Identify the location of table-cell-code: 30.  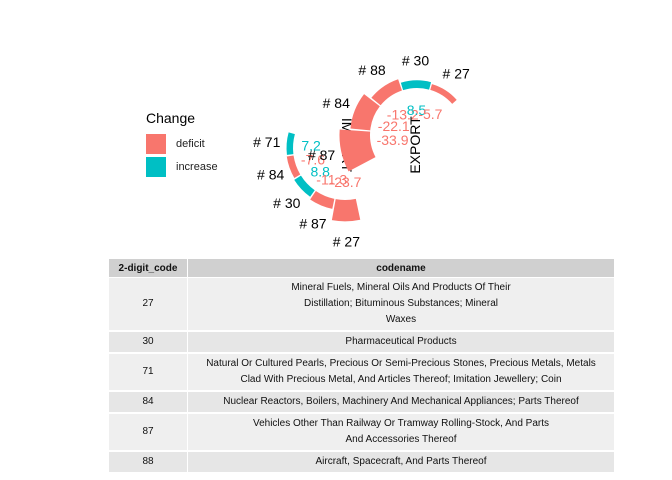
(148, 342).